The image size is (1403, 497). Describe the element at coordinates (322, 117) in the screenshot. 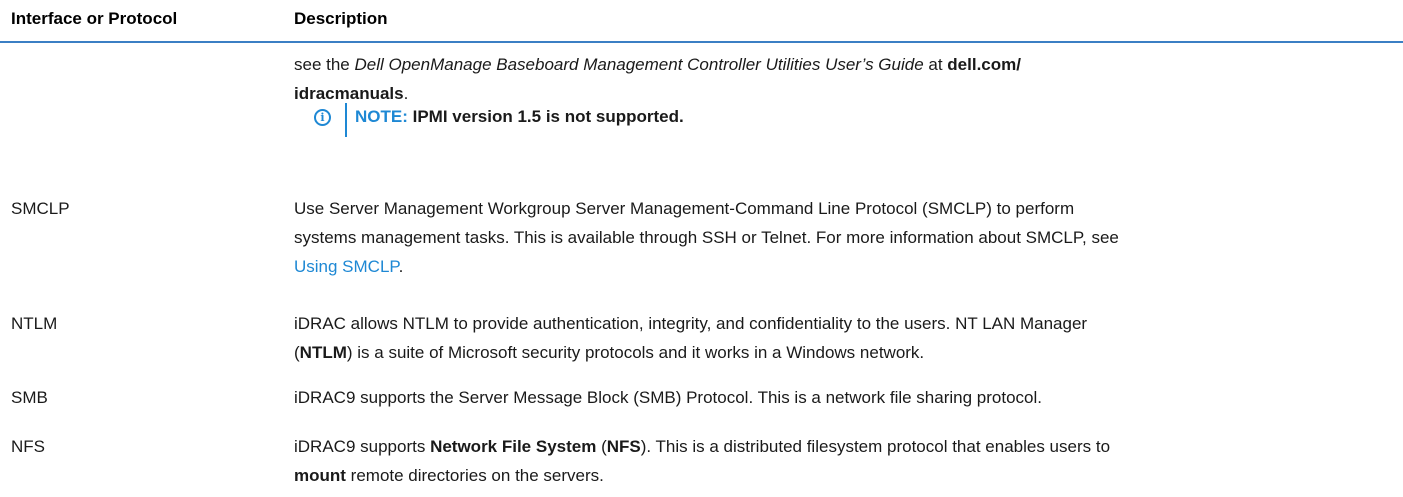

I see `info-icon: i` at that location.